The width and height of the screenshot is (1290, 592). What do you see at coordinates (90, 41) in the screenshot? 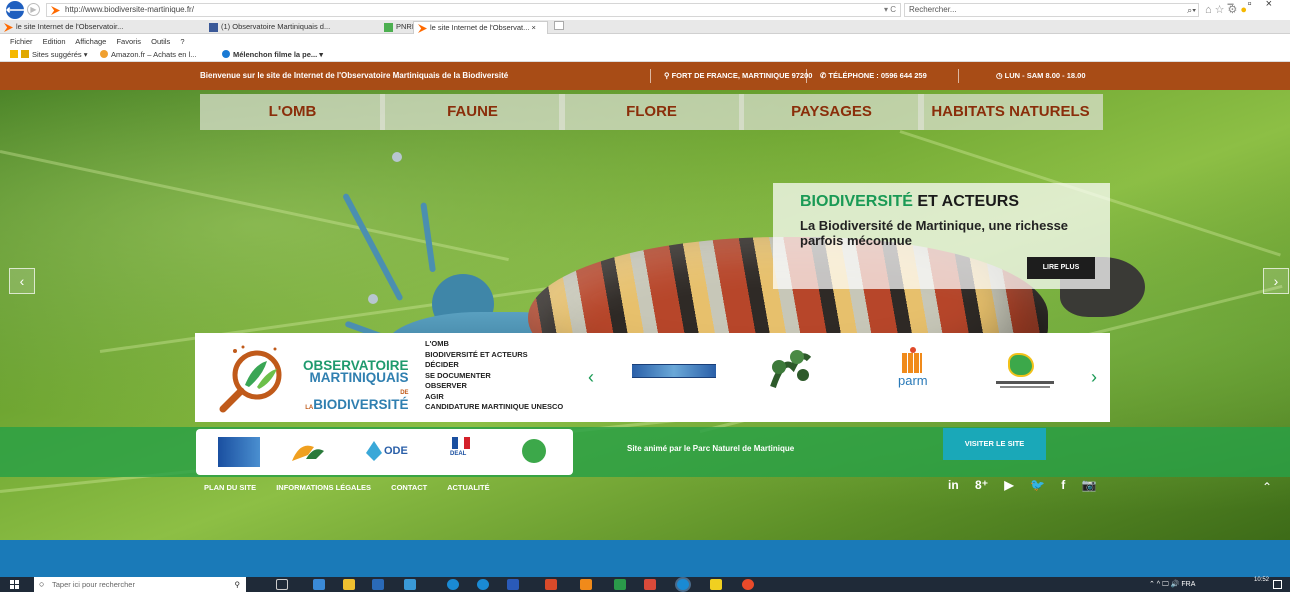
I see `menu-affichage: Affichage` at bounding box center [90, 41].